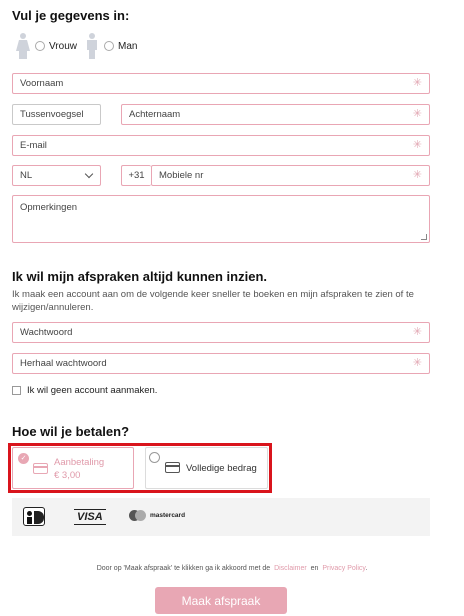 The width and height of the screenshot is (464, 616). Describe the element at coordinates (52, 114) in the screenshot. I see `infix-placeholder: Tussenvoegsel` at that location.